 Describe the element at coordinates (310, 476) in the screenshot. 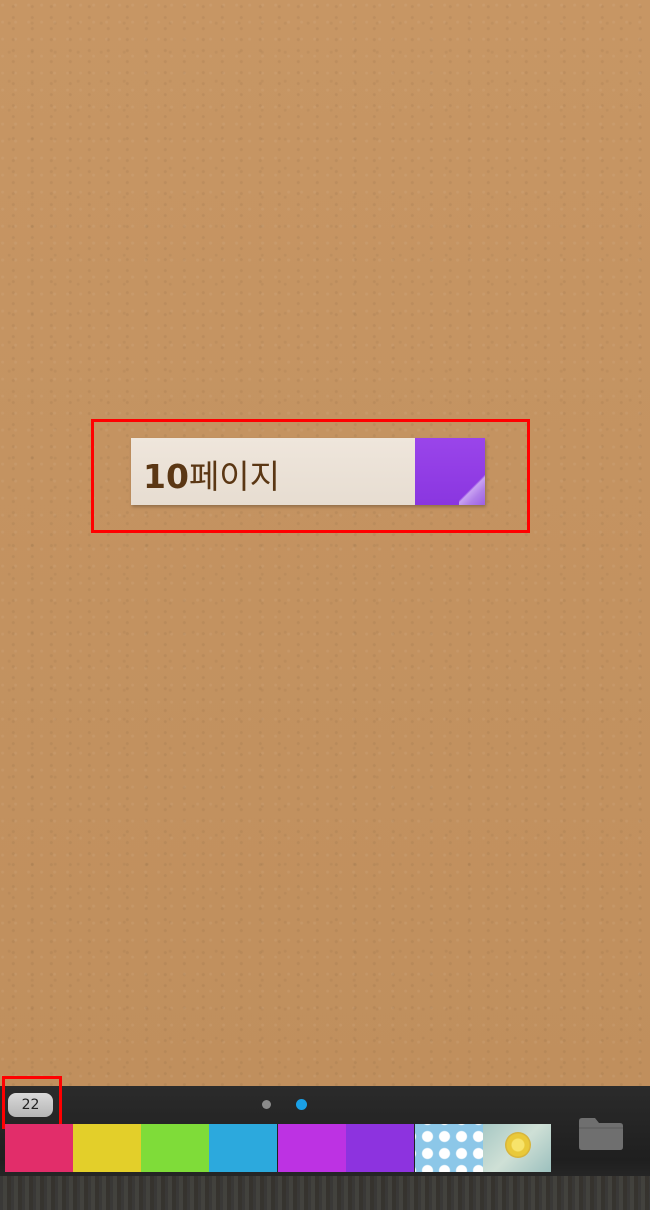

I see `note-highlight-box` at that location.